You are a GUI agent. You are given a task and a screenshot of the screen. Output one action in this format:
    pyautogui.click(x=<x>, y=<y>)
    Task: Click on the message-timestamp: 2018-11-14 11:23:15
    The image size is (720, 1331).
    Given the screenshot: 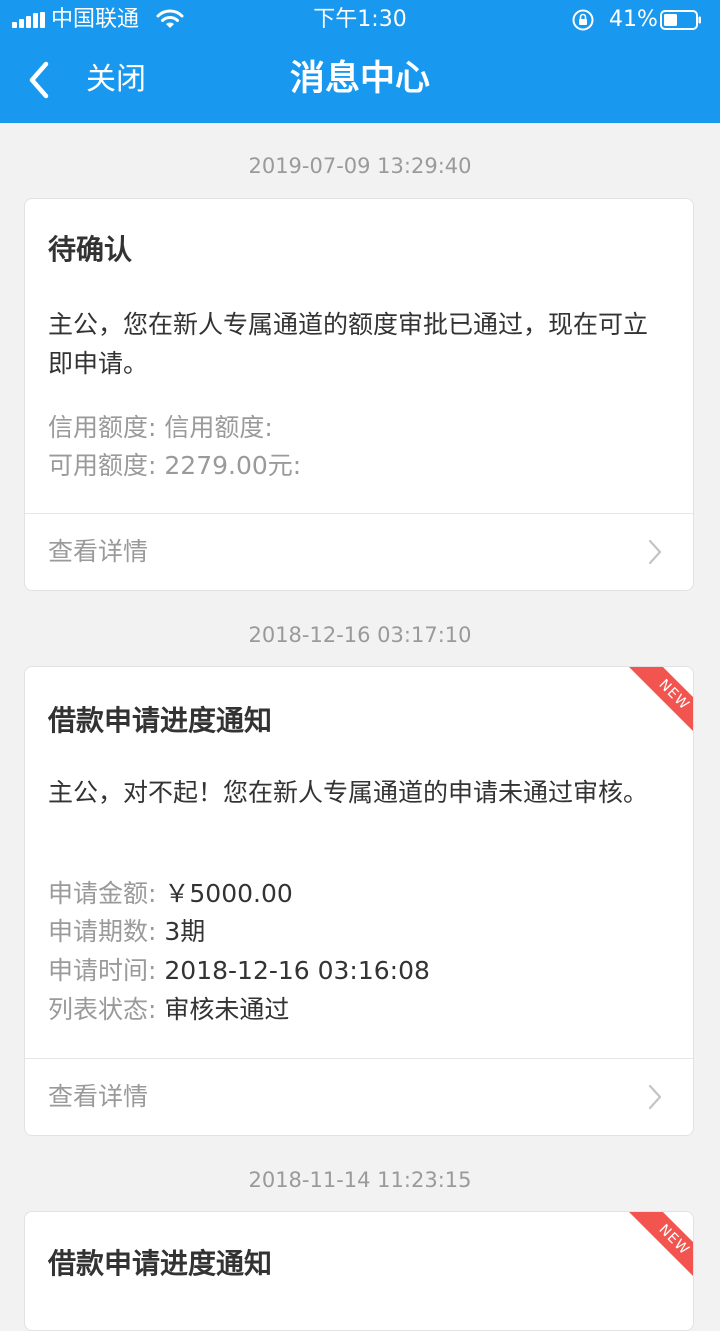 What is the action you would take?
    pyautogui.click(x=360, y=1180)
    